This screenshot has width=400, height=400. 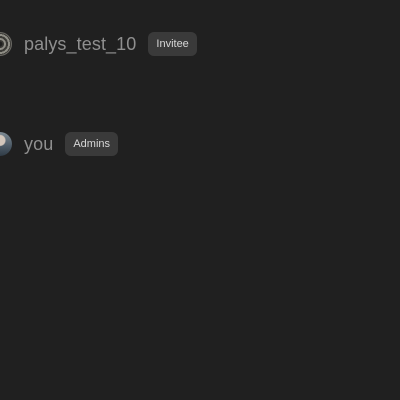 I want to click on pattern-avatar-icon, so click(x=6, y=44).